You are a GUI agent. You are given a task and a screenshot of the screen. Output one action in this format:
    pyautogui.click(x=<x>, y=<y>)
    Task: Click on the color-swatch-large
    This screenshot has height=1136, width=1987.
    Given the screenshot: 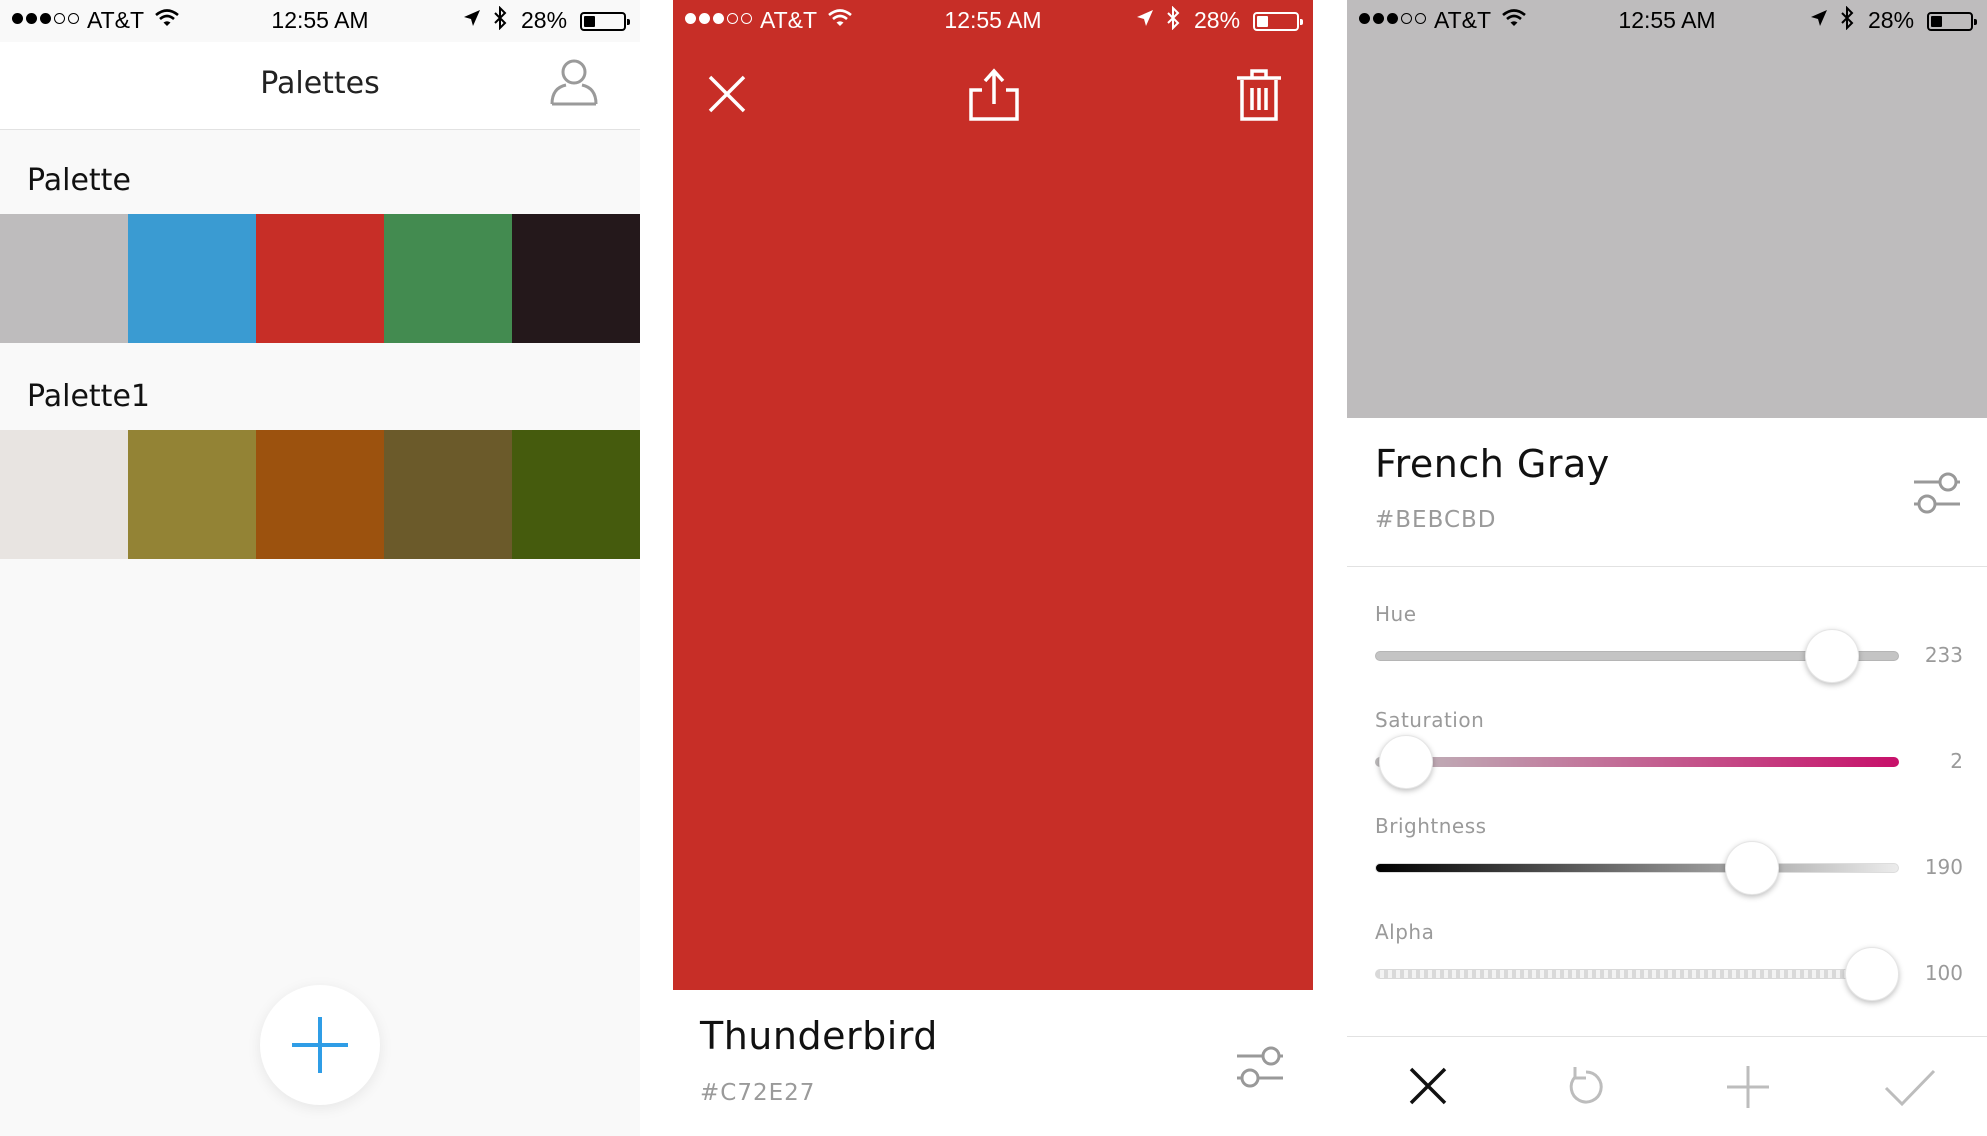 What is the action you would take?
    pyautogui.click(x=1667, y=209)
    